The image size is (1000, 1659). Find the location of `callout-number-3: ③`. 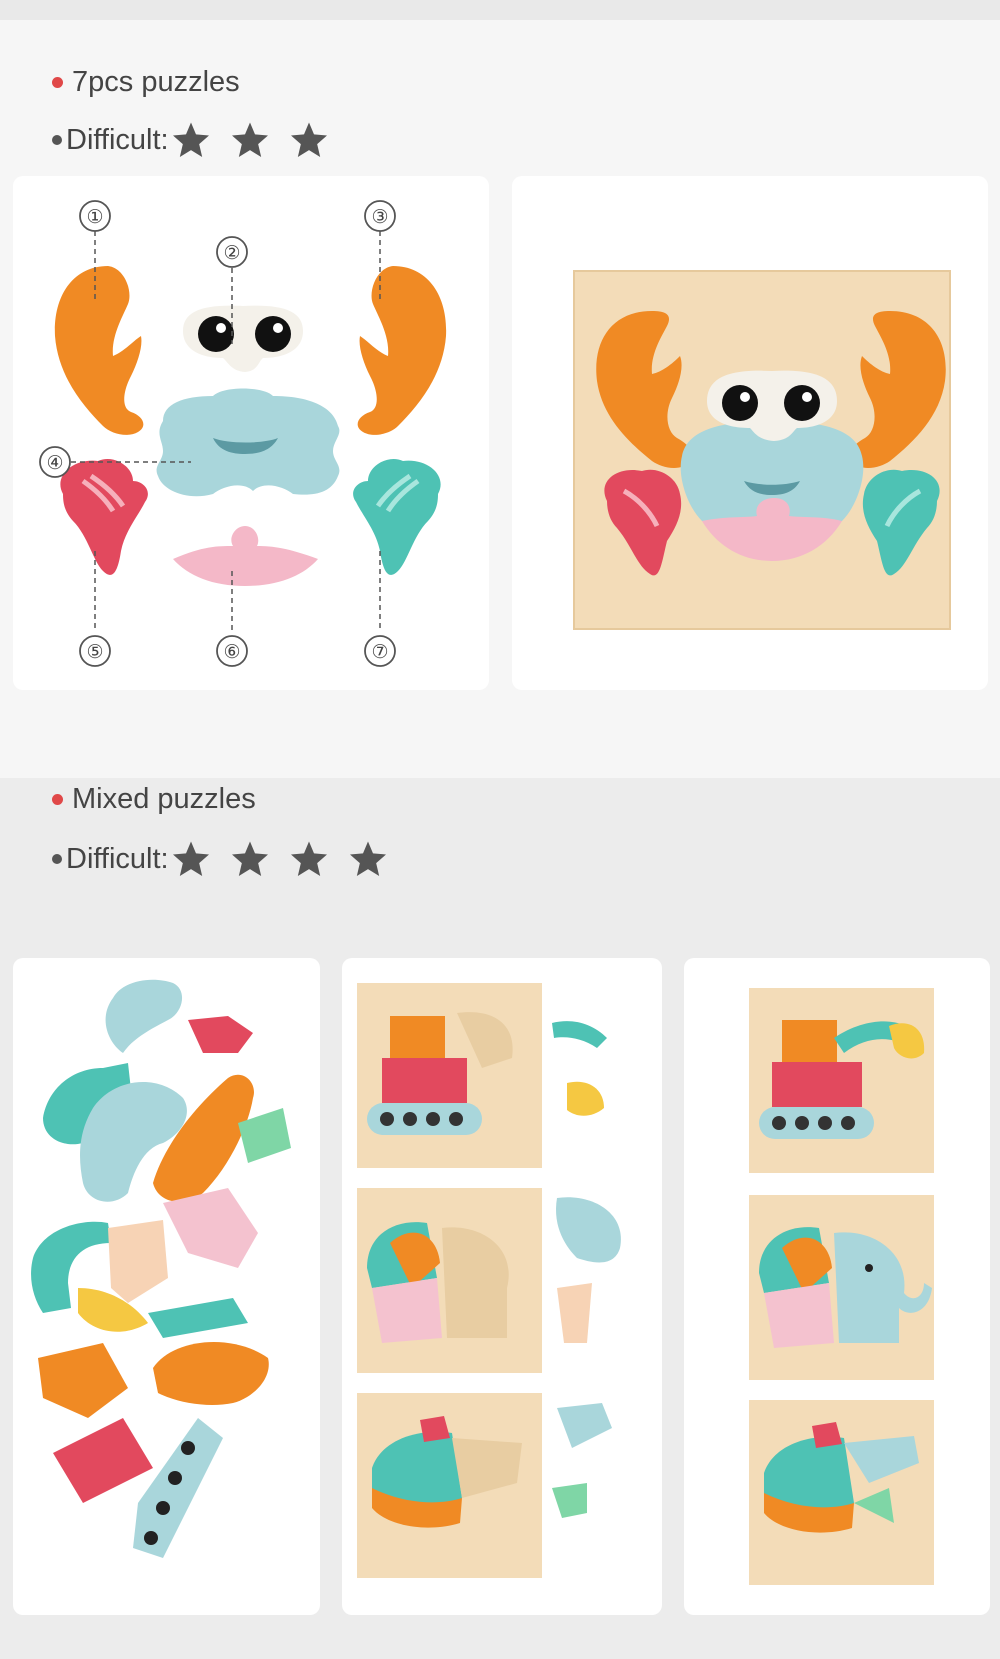

callout-number-3: ③ is located at coordinates (379, 217).